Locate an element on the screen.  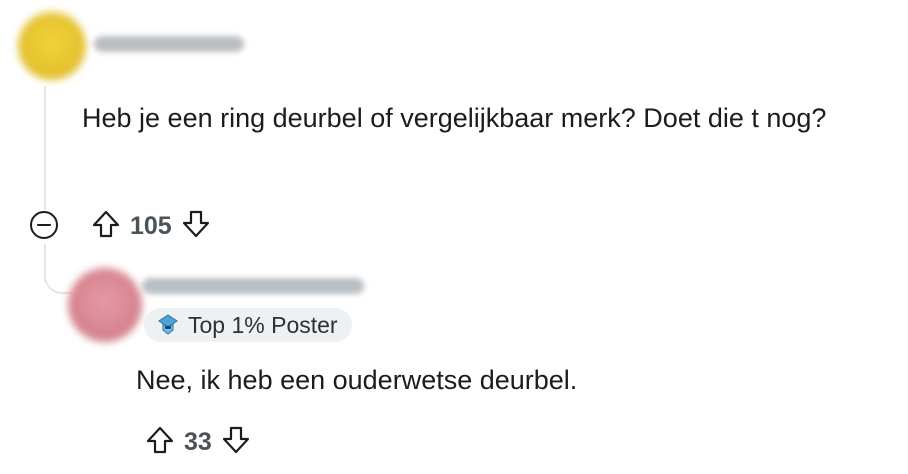
vote-count: 105 is located at coordinates (151, 225).